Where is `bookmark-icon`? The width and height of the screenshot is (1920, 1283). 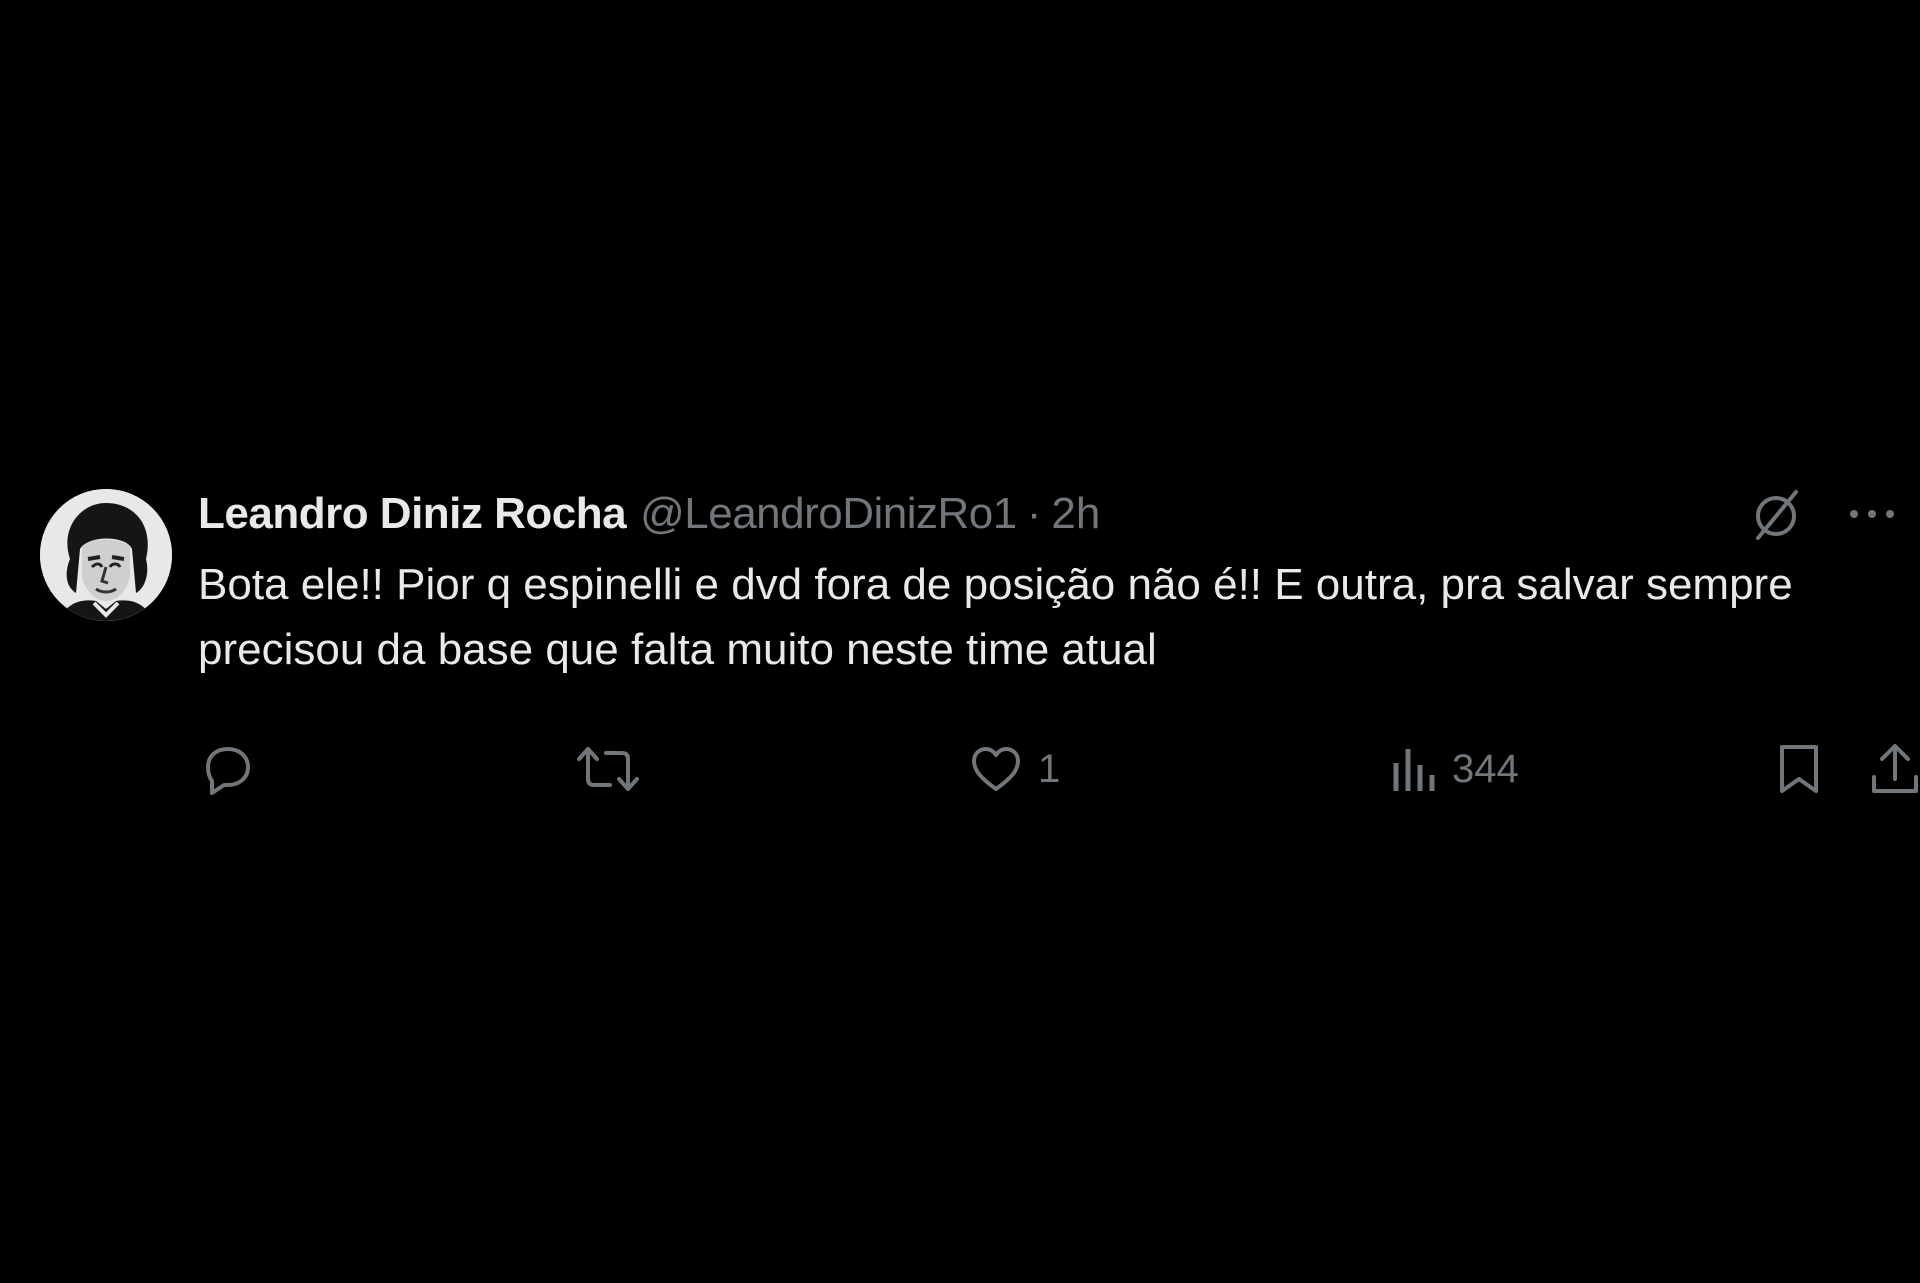
bookmark-icon is located at coordinates (1799, 769).